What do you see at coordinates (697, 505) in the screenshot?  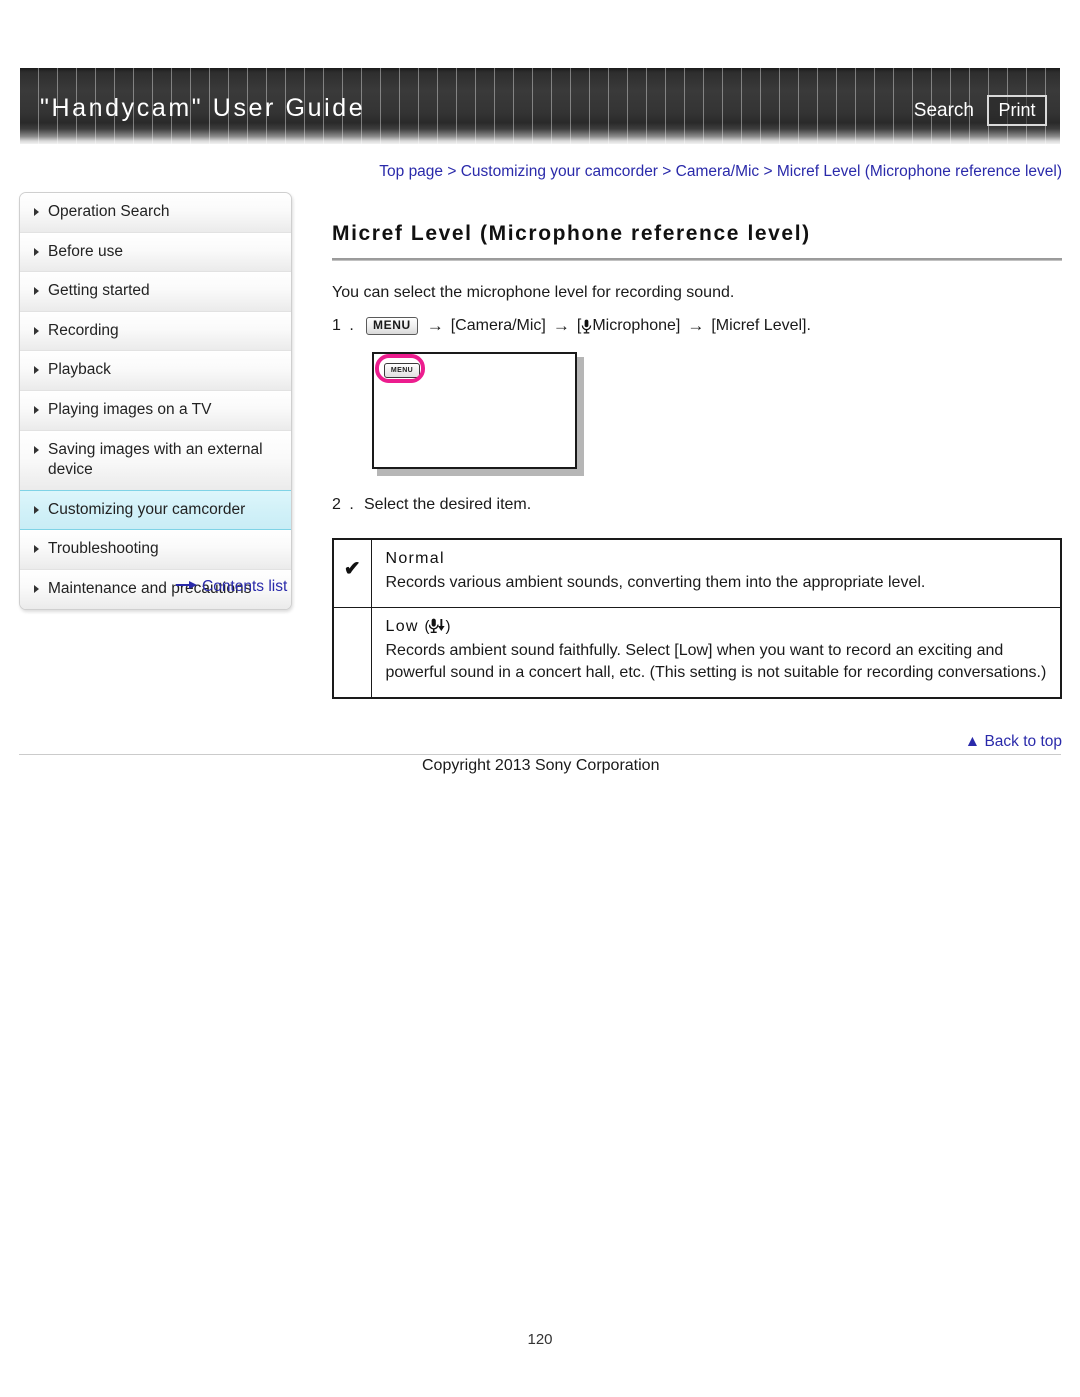 I see `step-2: 2 . Select the desired item.` at bounding box center [697, 505].